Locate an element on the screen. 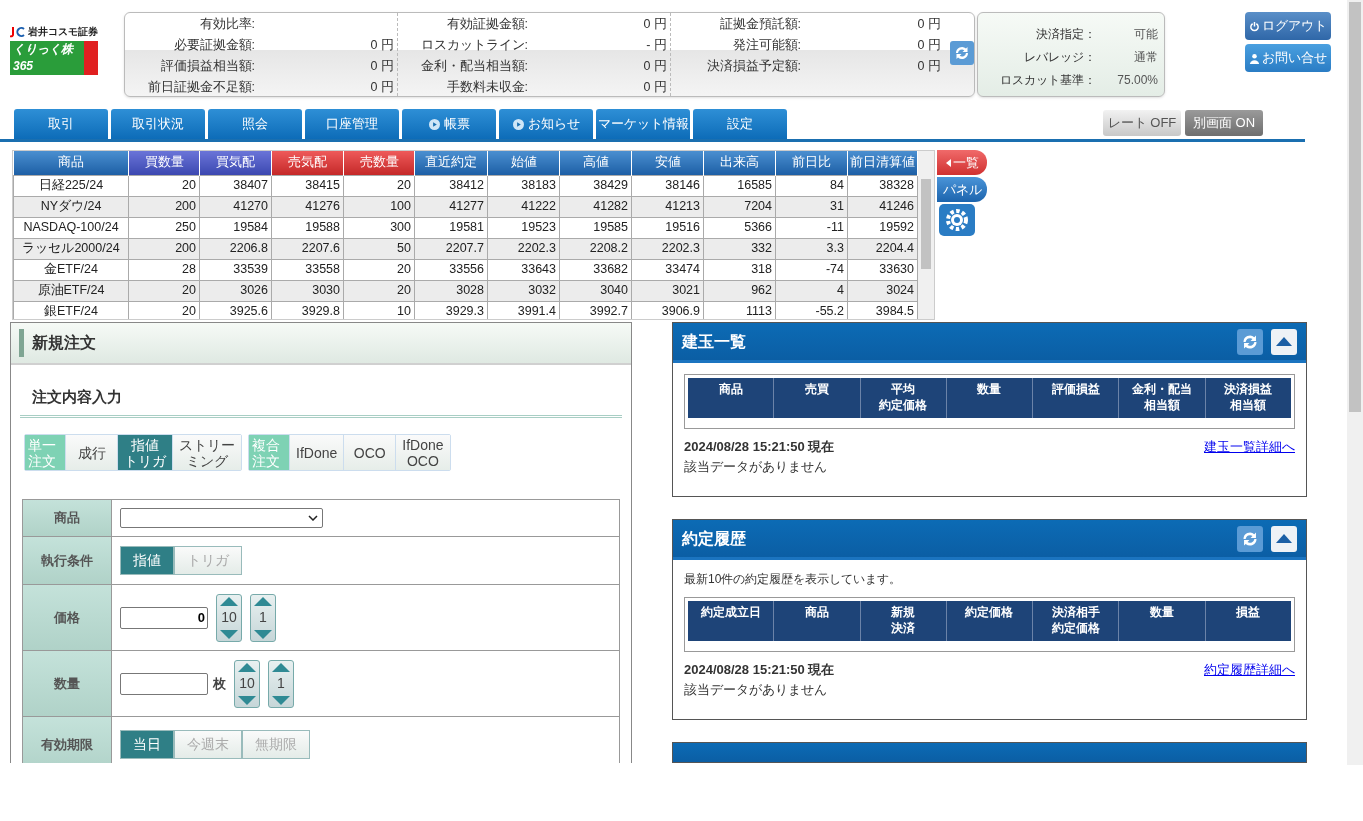 This screenshot has width=1363, height=821. product-cell: NASDAQ-100/24 is located at coordinates (71, 227).